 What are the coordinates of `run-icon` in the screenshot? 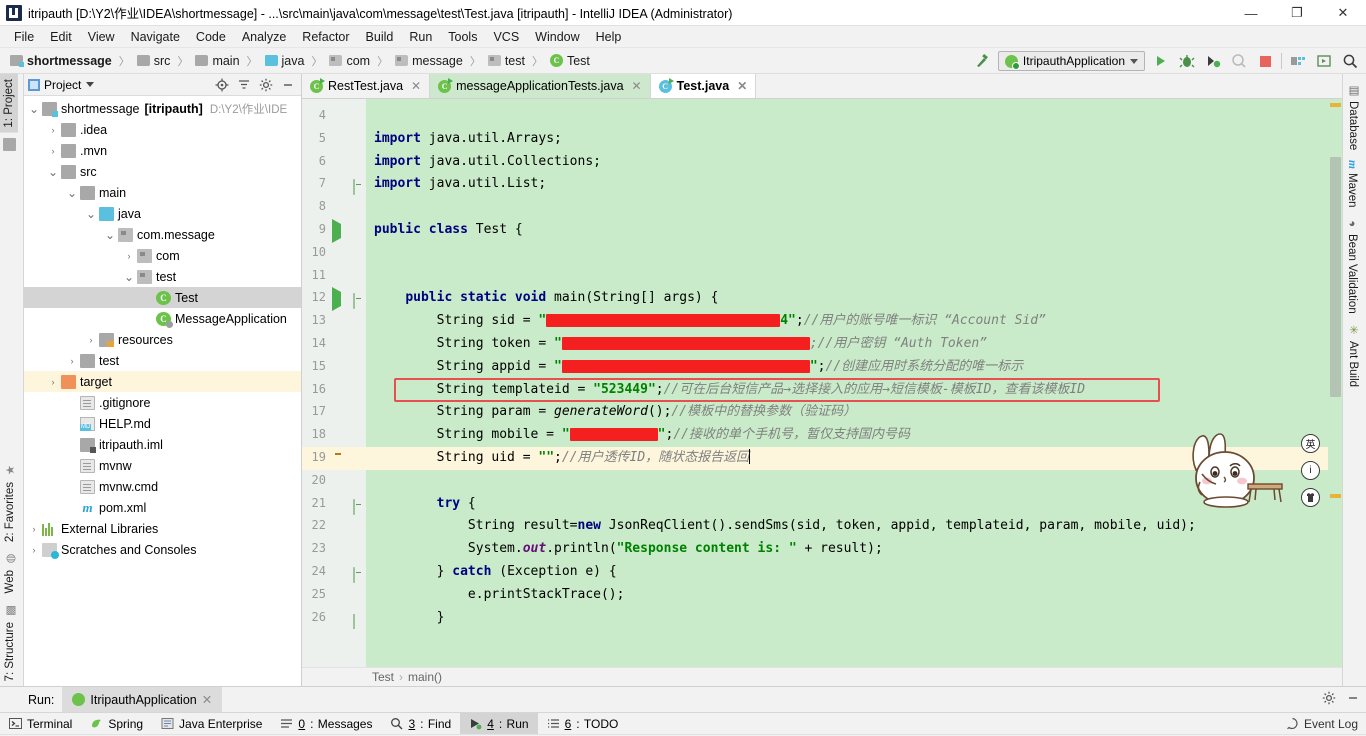 It's located at (1161, 61).